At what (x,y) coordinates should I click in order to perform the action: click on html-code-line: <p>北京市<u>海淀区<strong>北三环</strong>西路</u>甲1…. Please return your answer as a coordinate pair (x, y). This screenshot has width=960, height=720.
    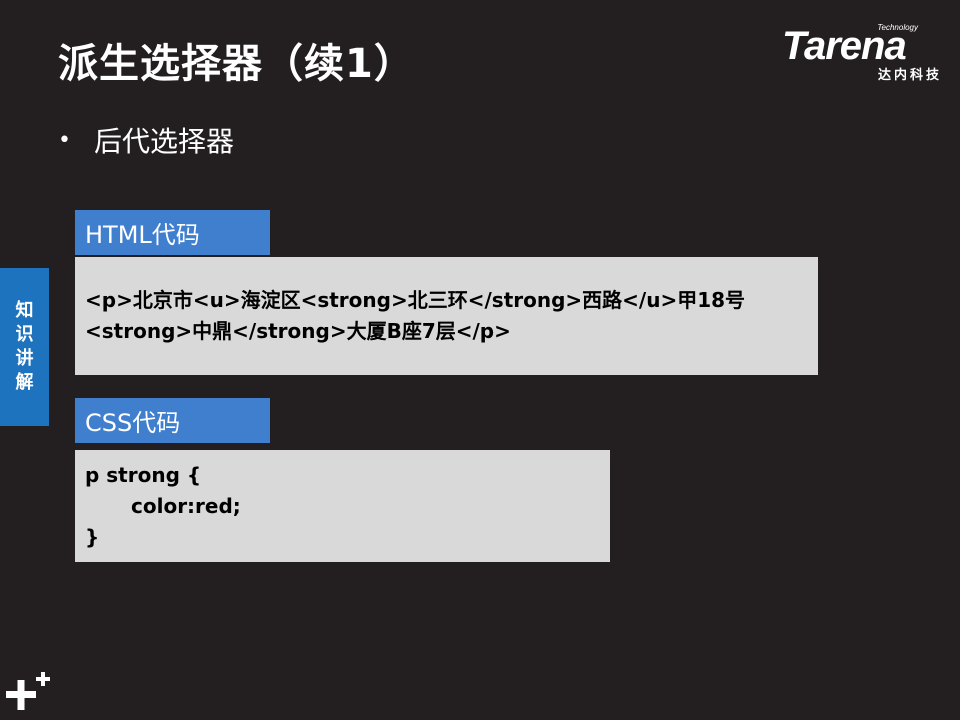
    Looking at the image, I should click on (415, 300).